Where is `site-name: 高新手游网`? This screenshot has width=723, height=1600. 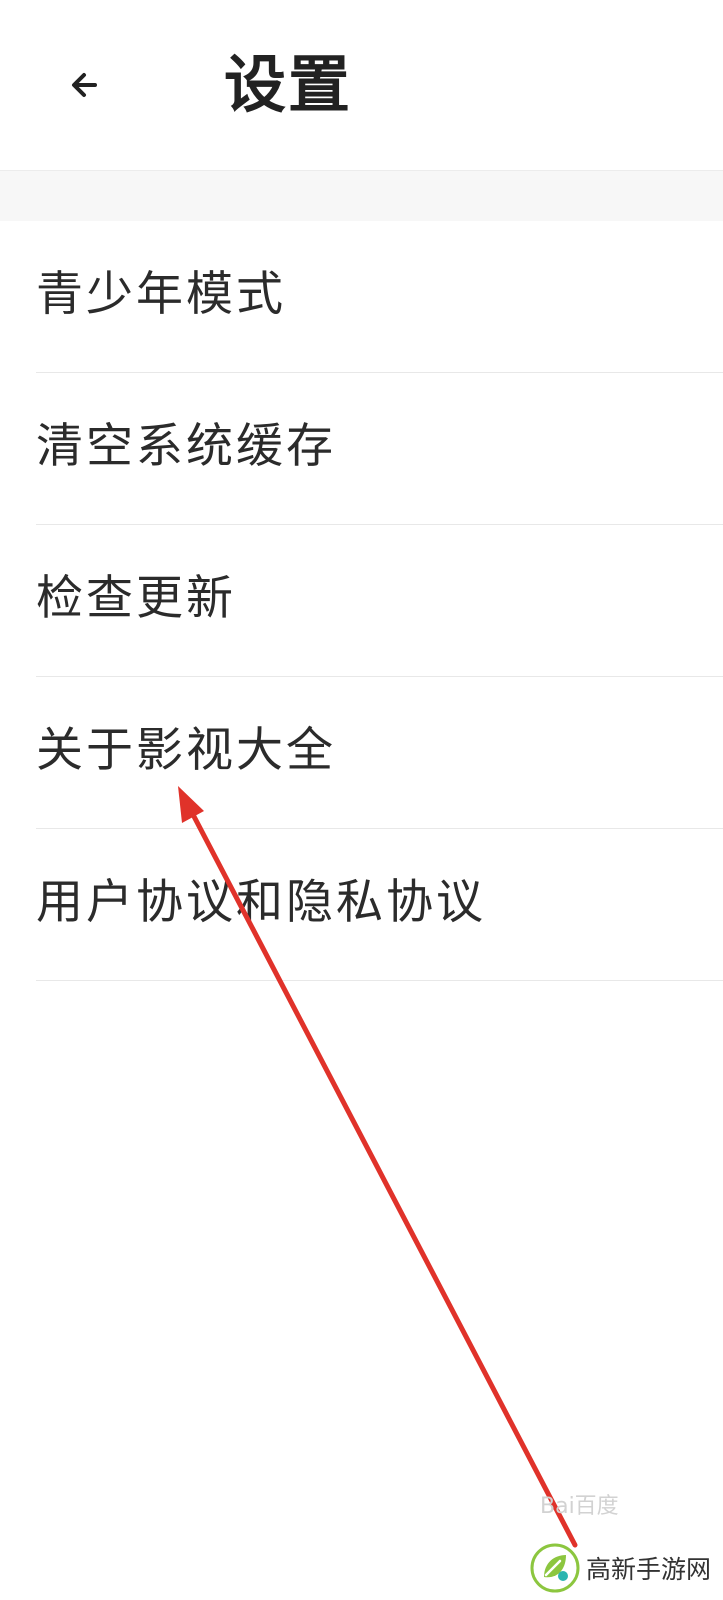 site-name: 高新手游网 is located at coordinates (649, 1569).